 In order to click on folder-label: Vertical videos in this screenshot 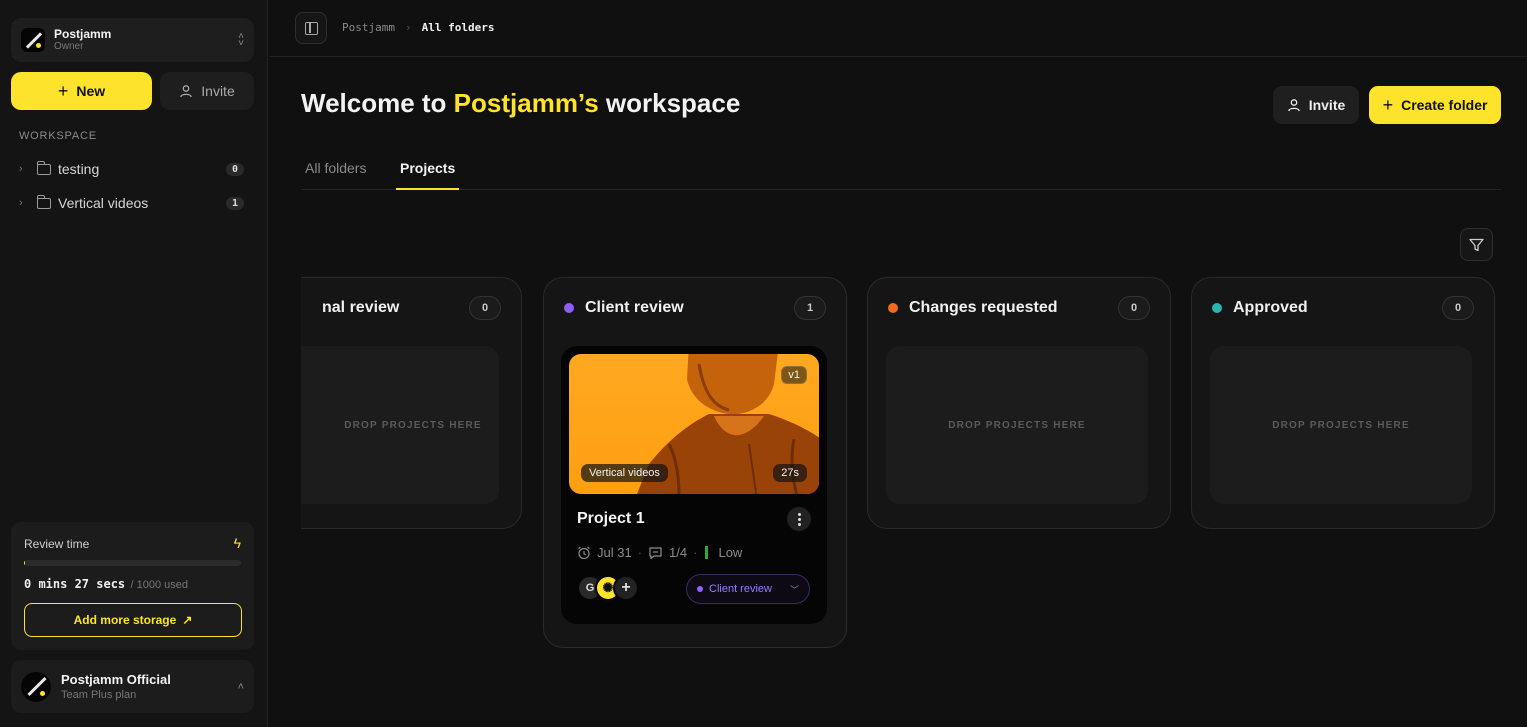, I will do `click(103, 203)`.